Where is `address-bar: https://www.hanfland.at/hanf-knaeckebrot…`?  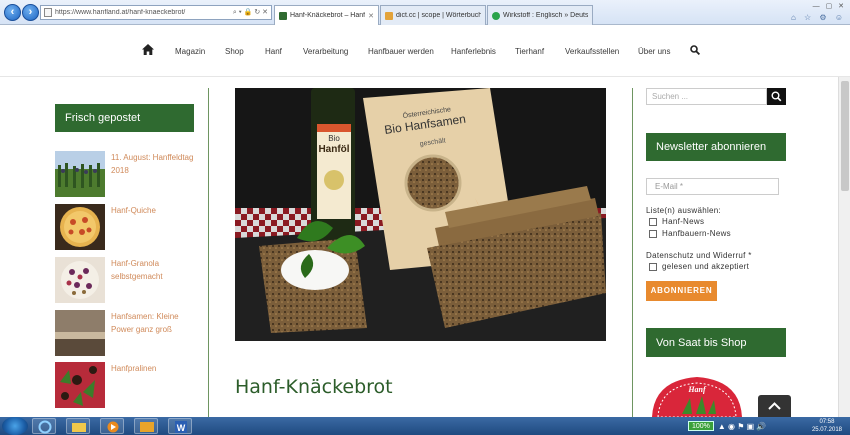 address-bar: https://www.hanfland.at/hanf-knaeckebrot… is located at coordinates (156, 12).